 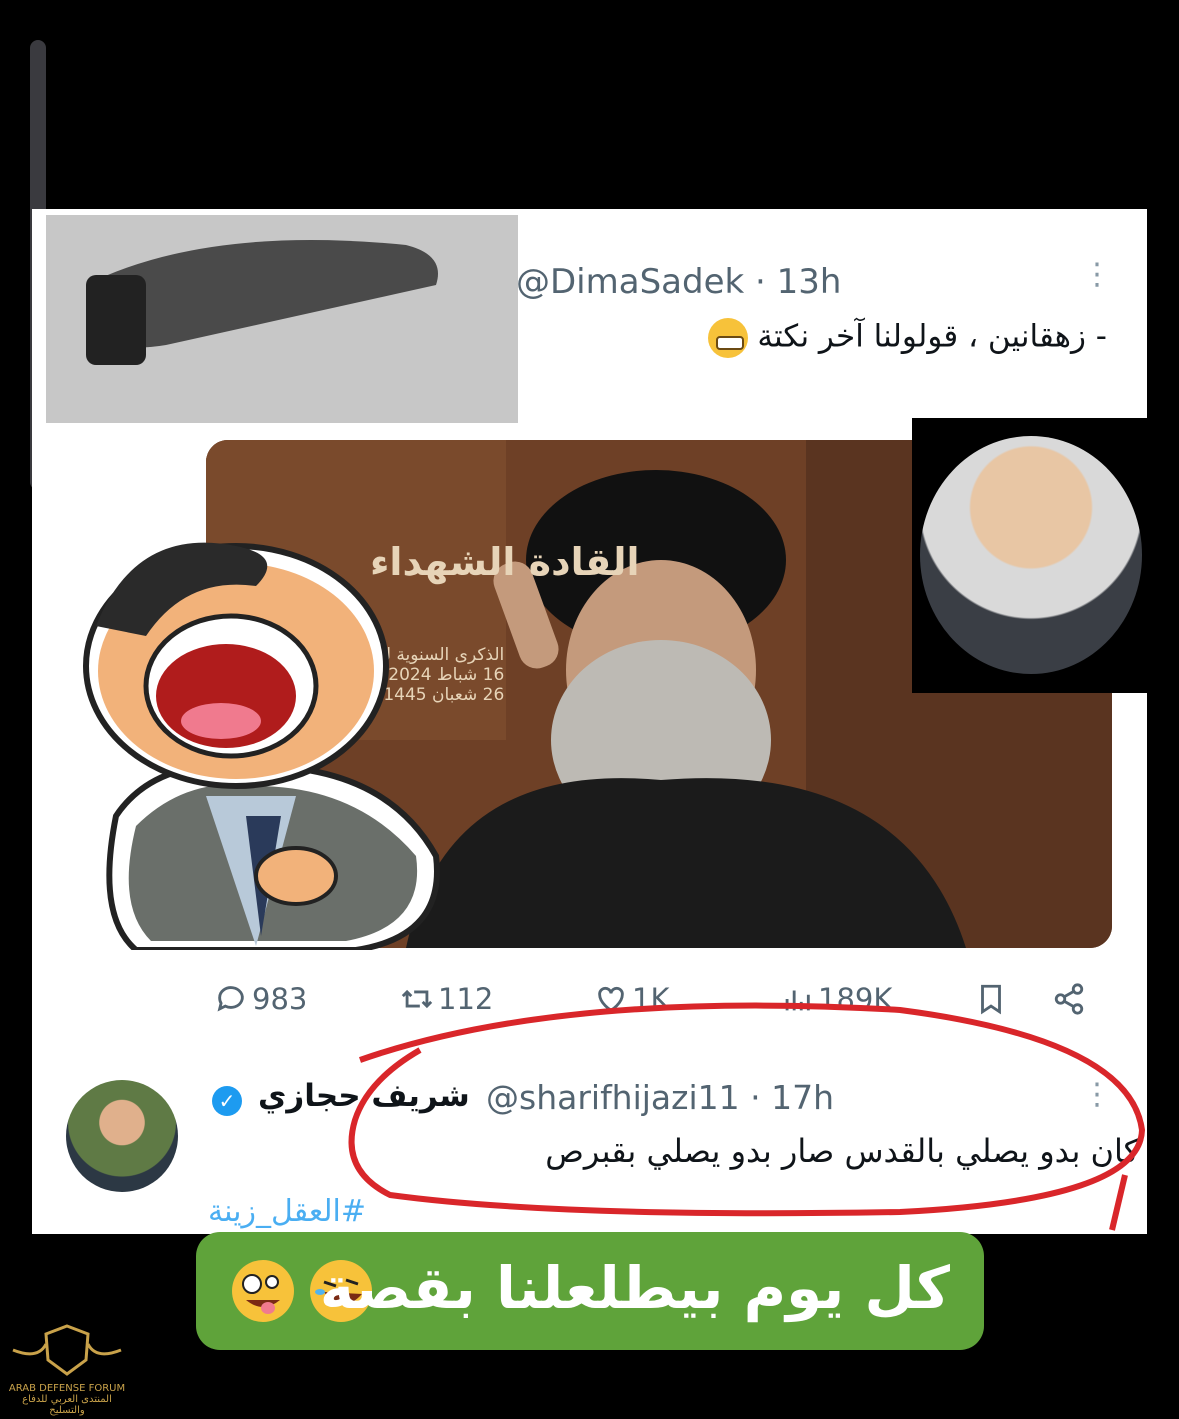 I want to click on reply-more-options-icon: ⋮, so click(x=1097, y=1095).